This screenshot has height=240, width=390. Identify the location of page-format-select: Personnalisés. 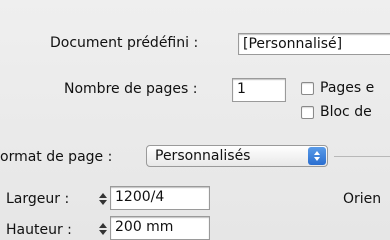
(237, 156).